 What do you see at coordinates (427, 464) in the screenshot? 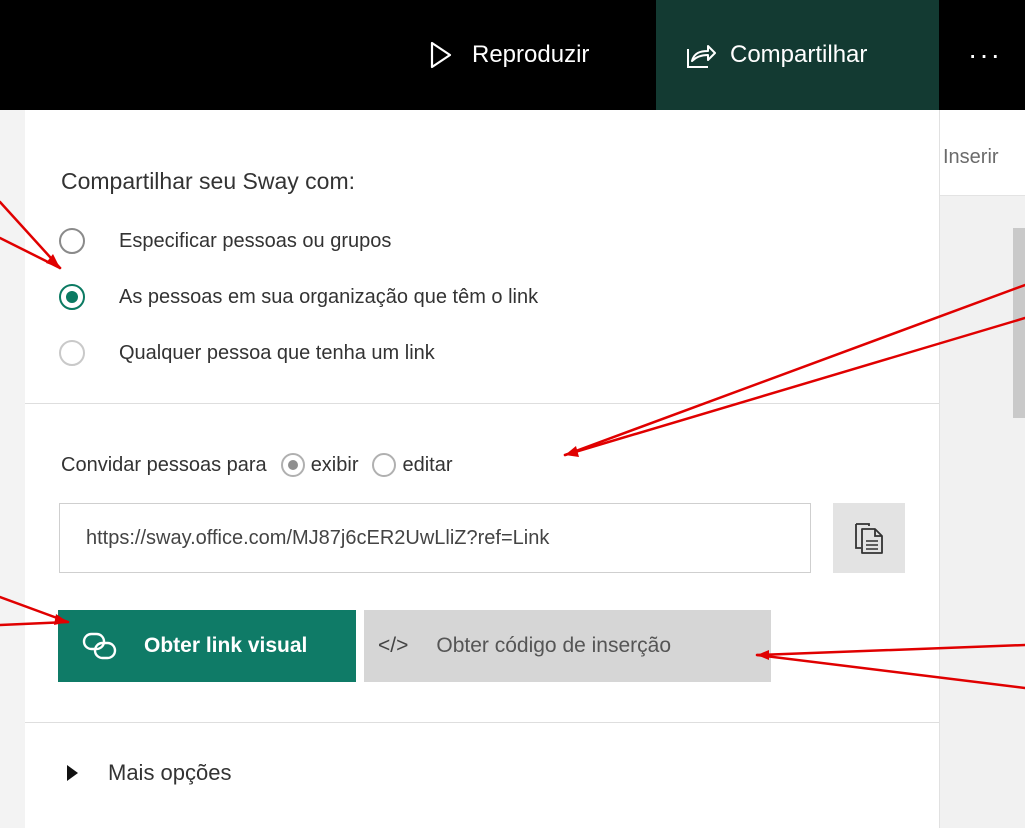
I see `permission-edit-label: editar` at bounding box center [427, 464].